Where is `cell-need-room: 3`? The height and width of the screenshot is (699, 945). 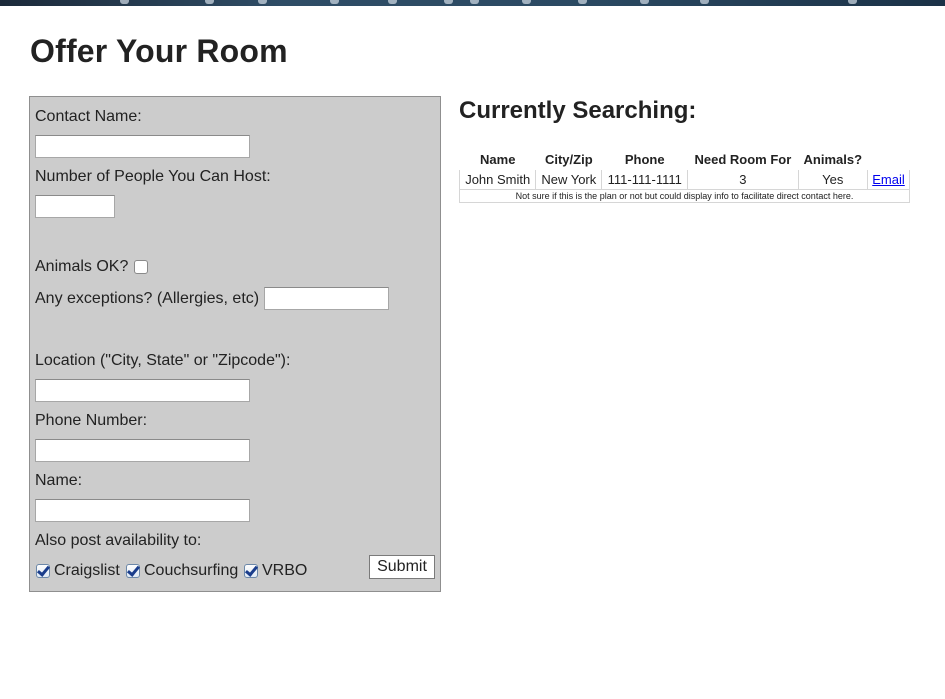
cell-need-room: 3 is located at coordinates (743, 179).